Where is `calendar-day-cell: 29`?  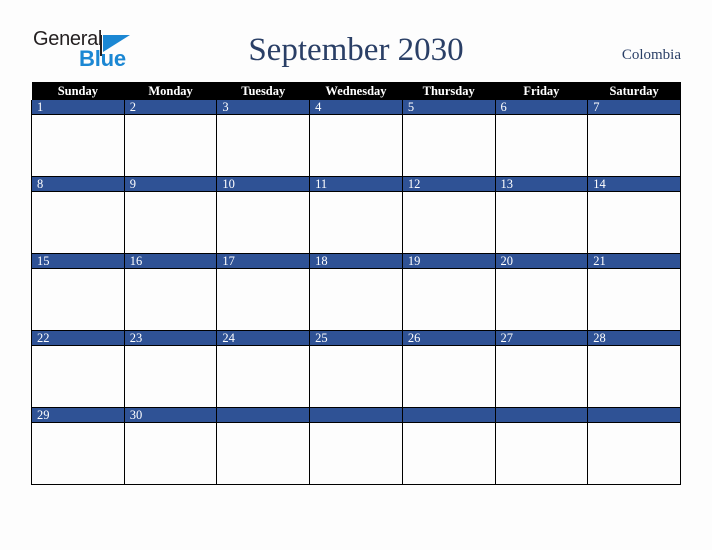 calendar-day-cell: 29 is located at coordinates (78, 446).